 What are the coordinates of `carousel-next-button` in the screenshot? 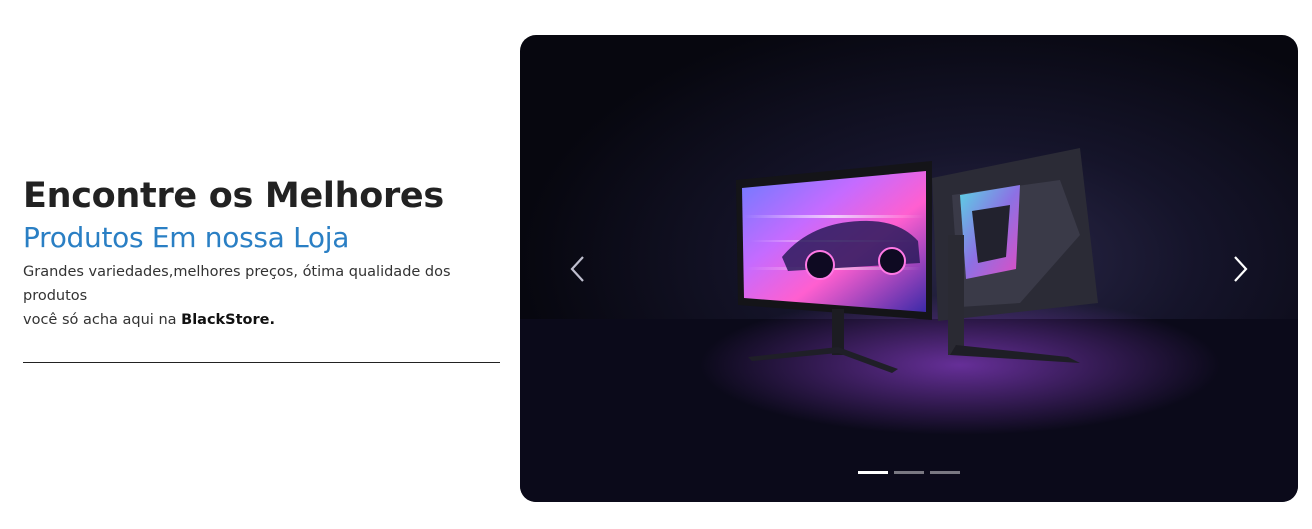 It's located at (1240, 269).